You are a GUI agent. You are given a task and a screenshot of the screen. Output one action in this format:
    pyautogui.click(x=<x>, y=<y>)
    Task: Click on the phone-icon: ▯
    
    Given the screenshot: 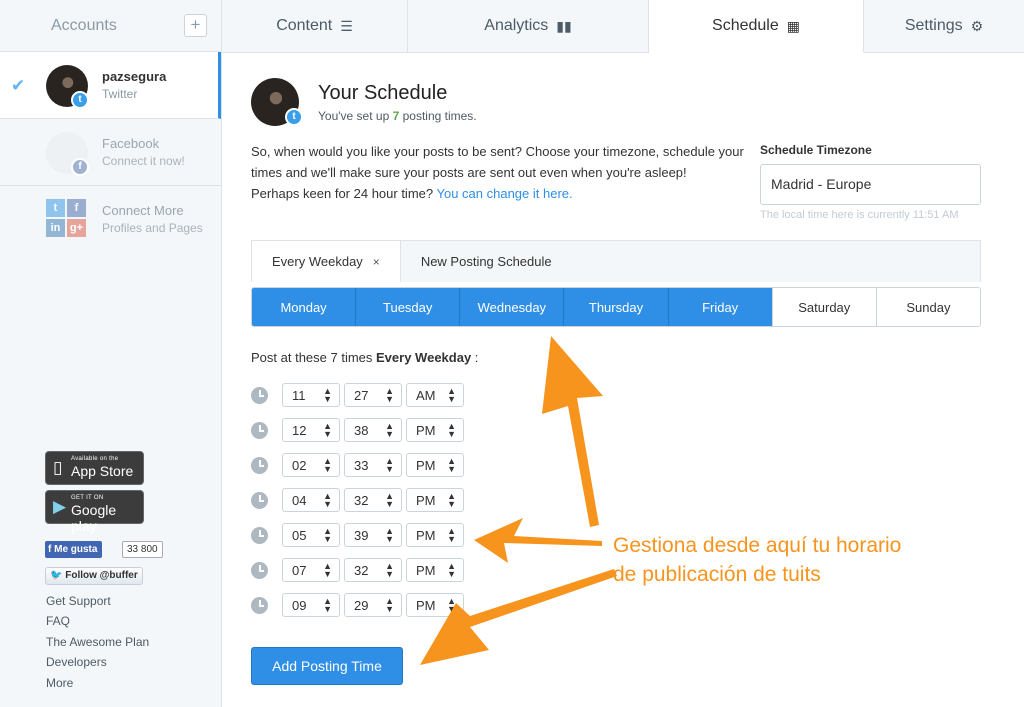 What is the action you would take?
    pyautogui.click(x=58, y=467)
    